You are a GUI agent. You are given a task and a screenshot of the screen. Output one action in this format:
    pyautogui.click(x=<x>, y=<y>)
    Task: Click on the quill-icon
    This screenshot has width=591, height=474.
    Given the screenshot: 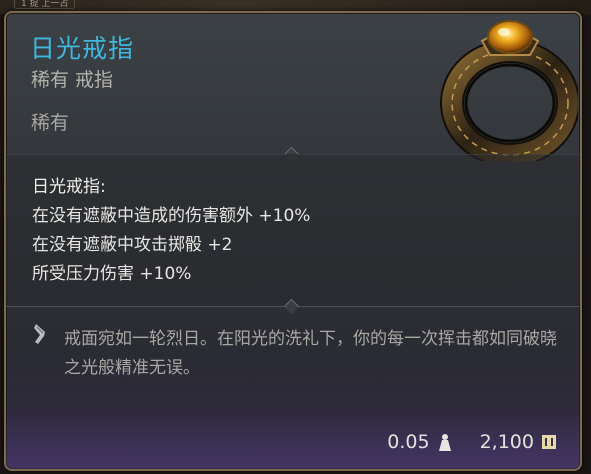 What is the action you would take?
    pyautogui.click(x=39, y=334)
    